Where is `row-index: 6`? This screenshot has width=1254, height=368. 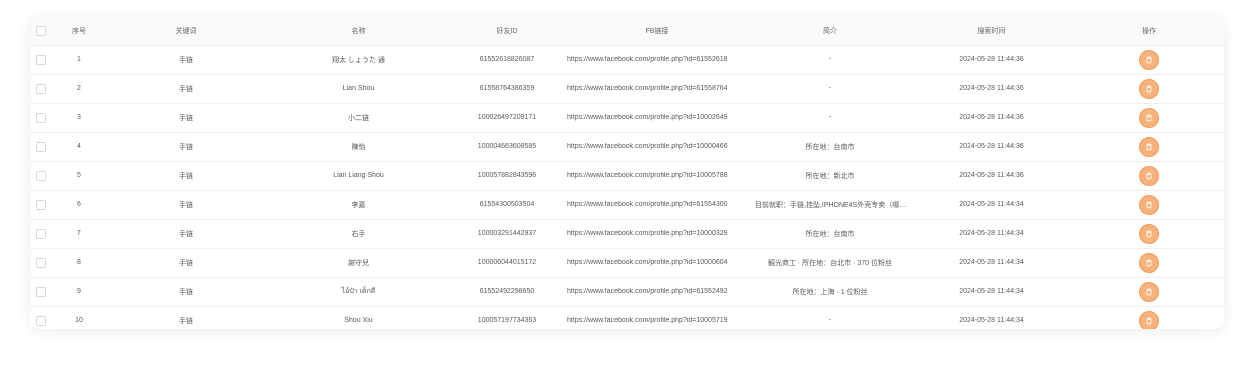
row-index: 6 is located at coordinates (79, 205).